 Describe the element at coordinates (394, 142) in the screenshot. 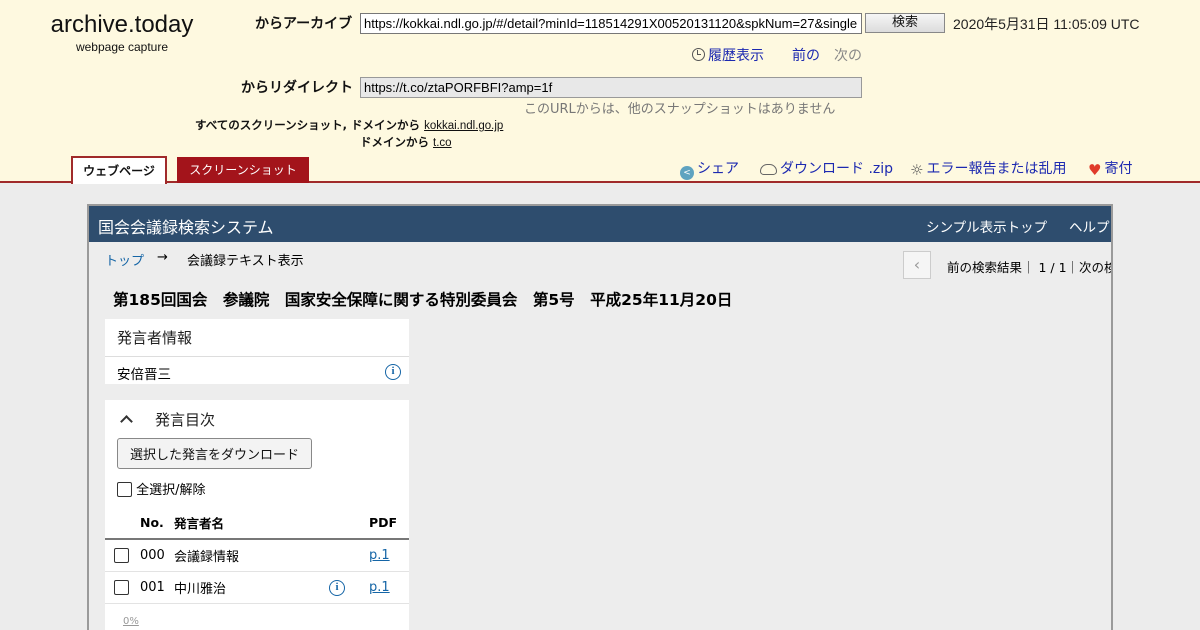

I see `domain-label-2: ドメインから` at that location.